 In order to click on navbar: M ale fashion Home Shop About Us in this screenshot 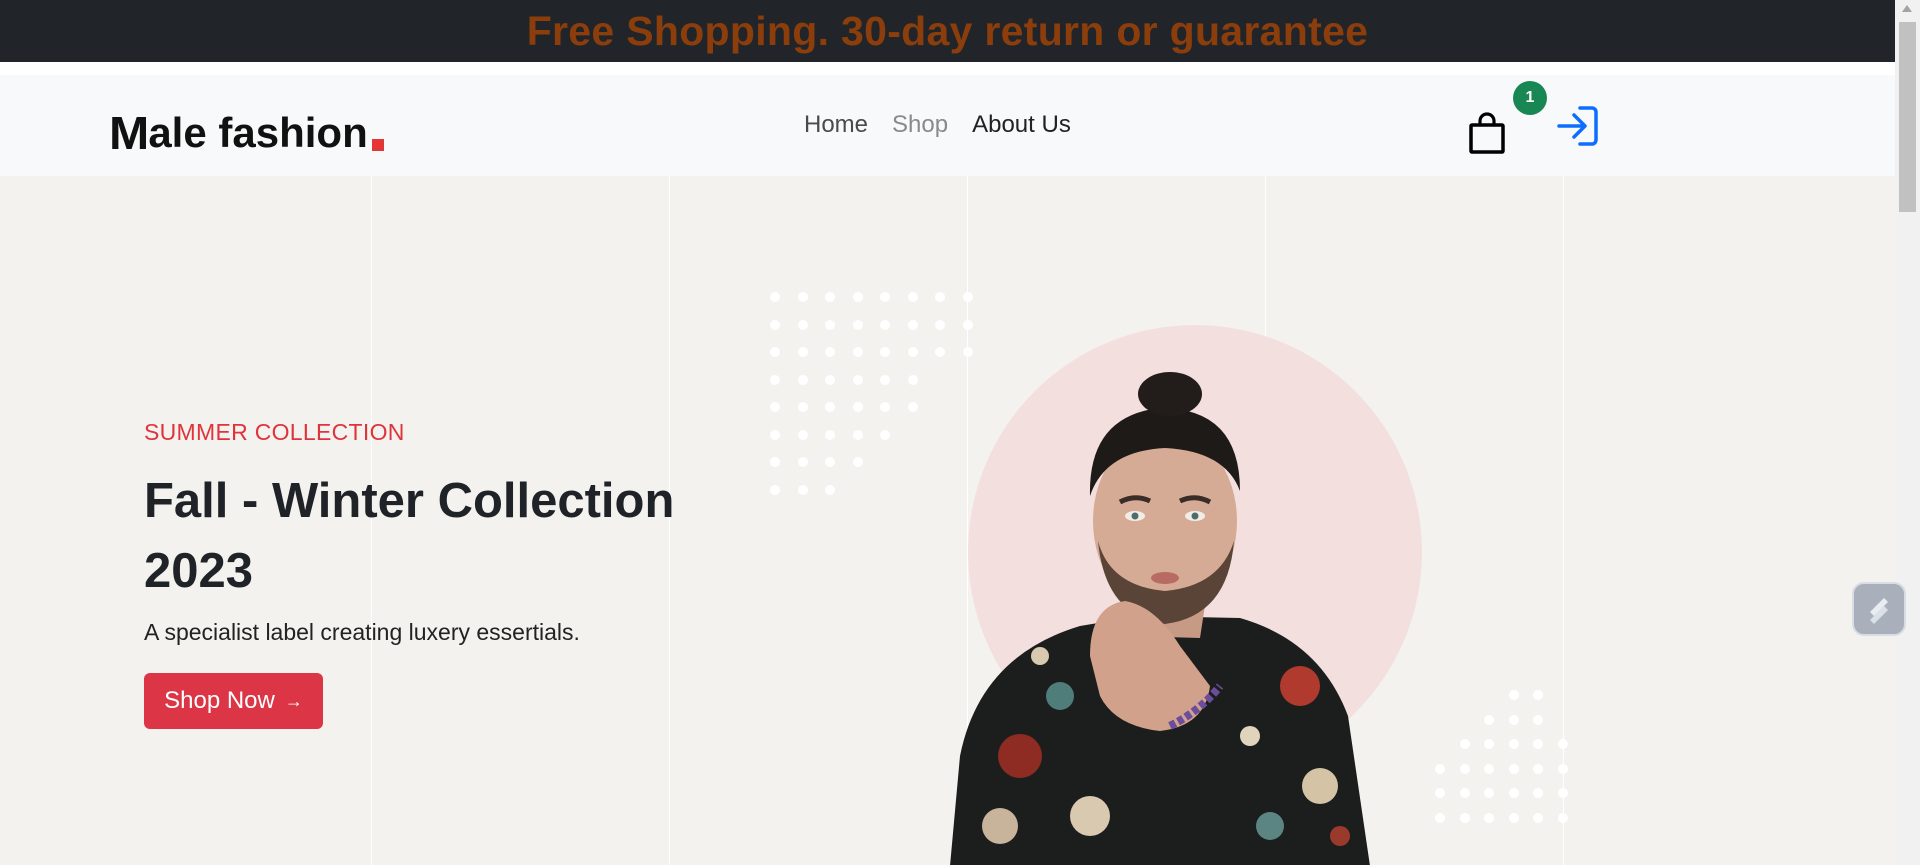, I will do `click(947, 125)`.